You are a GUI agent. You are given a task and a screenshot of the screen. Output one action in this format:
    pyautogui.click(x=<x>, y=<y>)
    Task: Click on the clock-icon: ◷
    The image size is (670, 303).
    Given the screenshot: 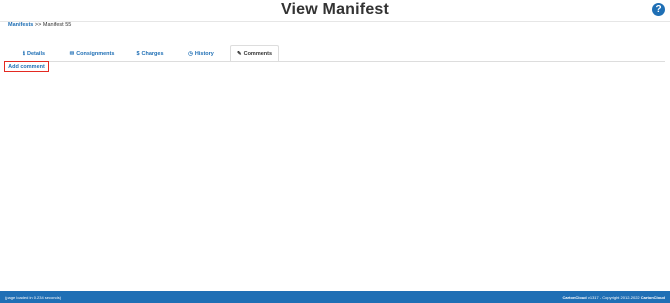 What is the action you would take?
    pyautogui.click(x=190, y=53)
    